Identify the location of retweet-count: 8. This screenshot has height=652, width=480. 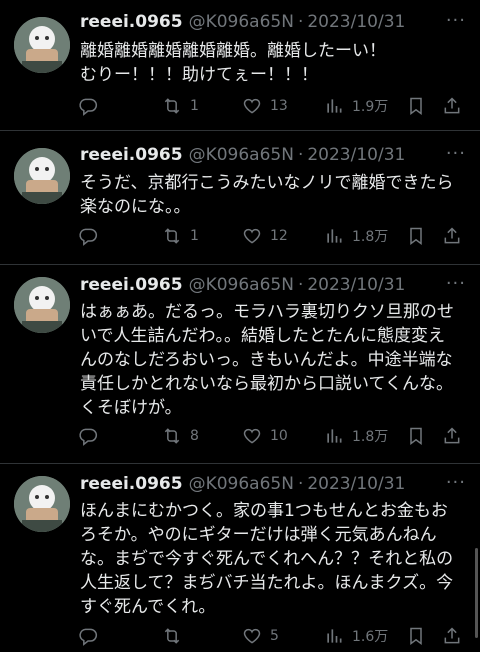
(194, 436).